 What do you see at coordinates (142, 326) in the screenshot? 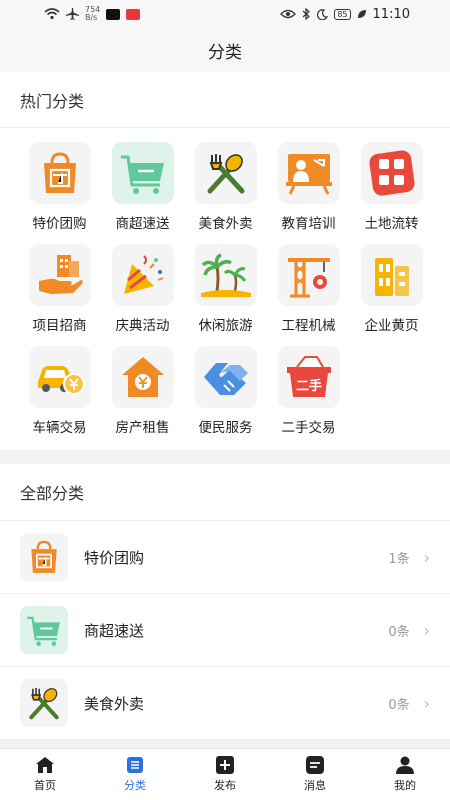
I see `category-label: 庆典活动` at bounding box center [142, 326].